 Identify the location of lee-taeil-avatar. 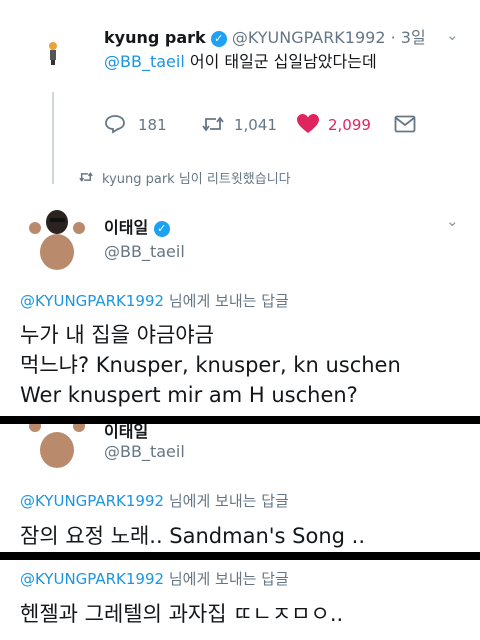
(57, 233).